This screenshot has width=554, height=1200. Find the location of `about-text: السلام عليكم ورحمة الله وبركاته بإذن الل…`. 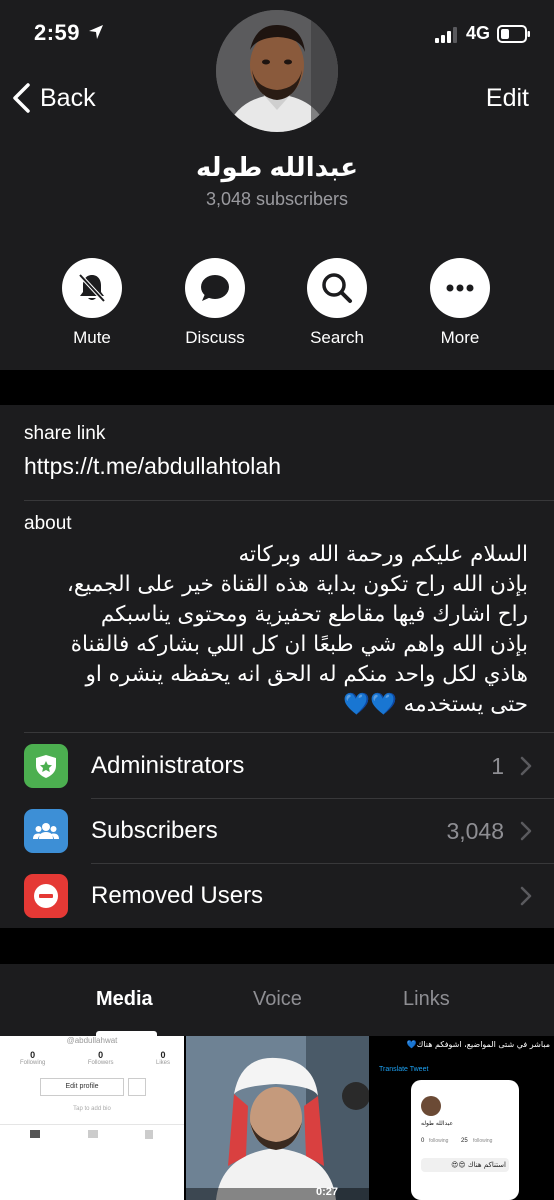

about-text: السلام عليكم ورحمة الله وبركاته بإذن الل… is located at coordinates (273, 630).